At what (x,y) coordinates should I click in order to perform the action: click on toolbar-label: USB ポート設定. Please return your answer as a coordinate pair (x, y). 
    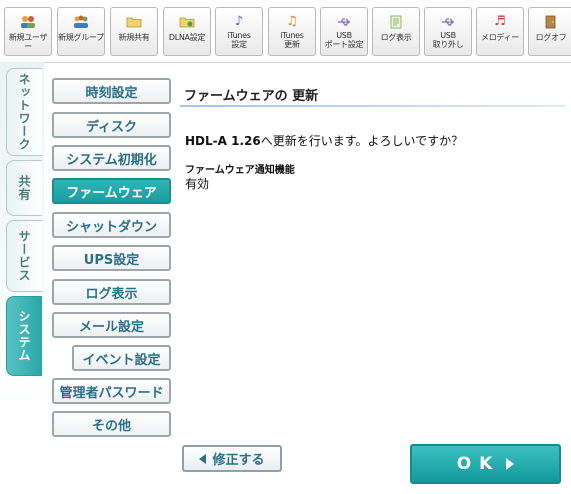
    Looking at the image, I should click on (344, 40).